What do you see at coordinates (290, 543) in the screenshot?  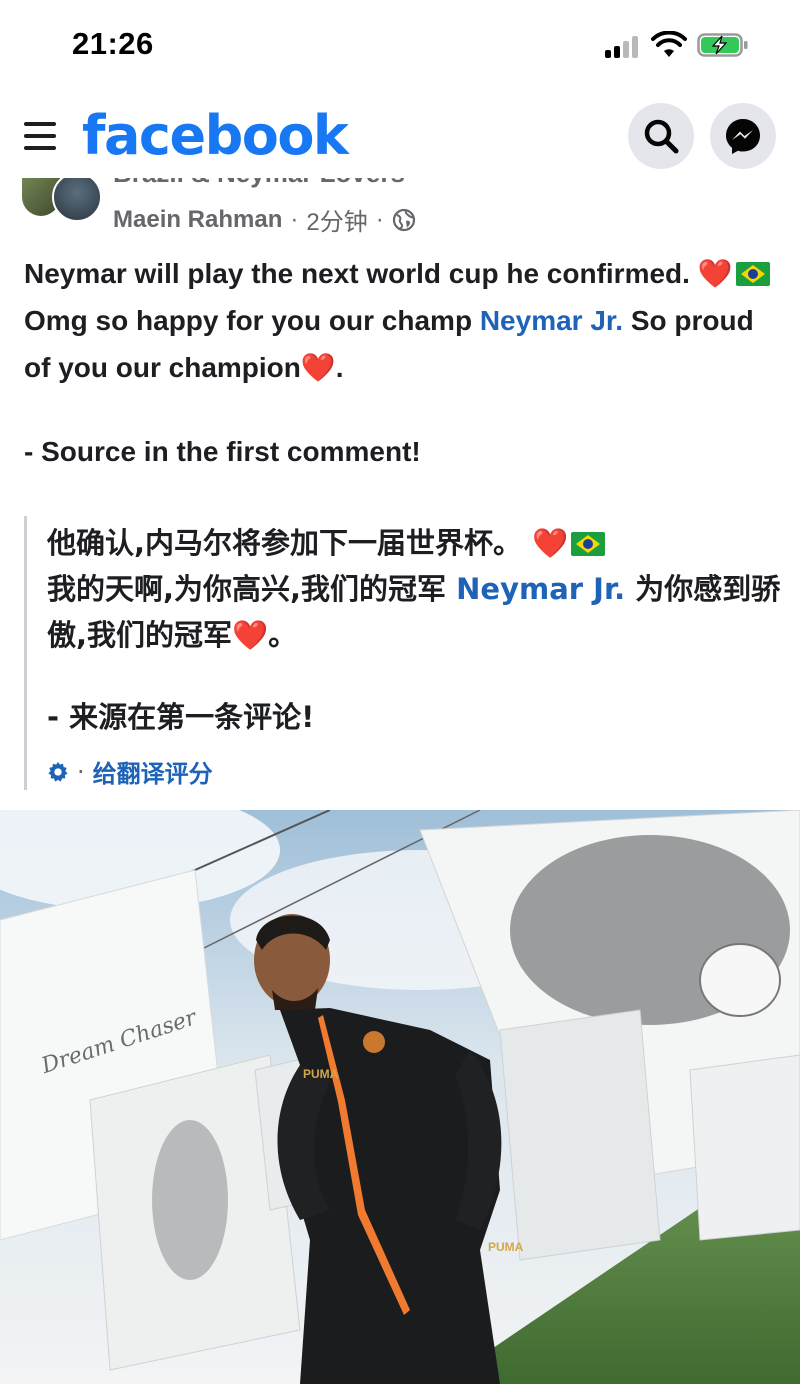 I see `translation-line: 他确认,内马尔将参加下一届世界杯。` at bounding box center [290, 543].